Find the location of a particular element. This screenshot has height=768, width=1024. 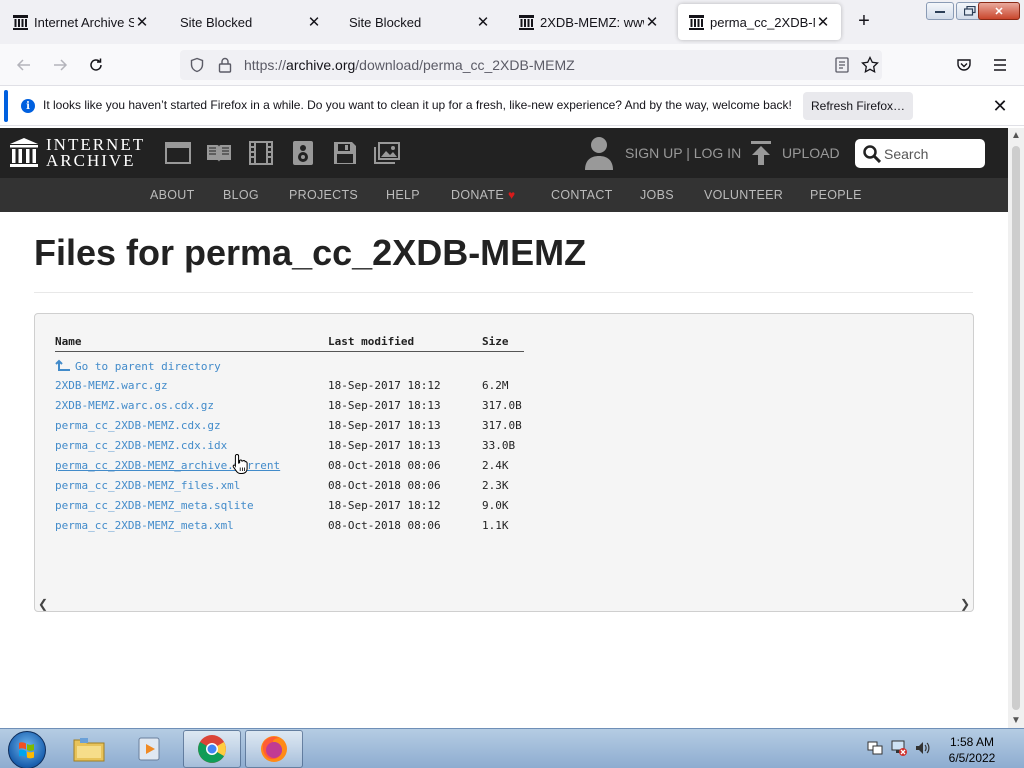

url-host: archive.org is located at coordinates (321, 65).